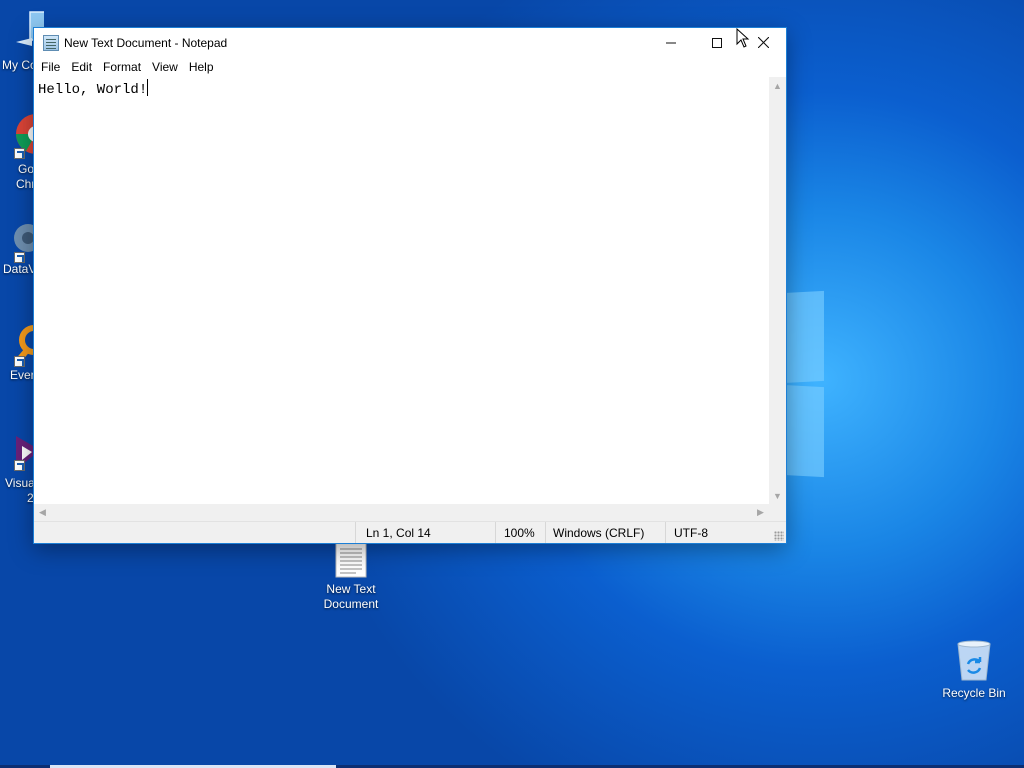  I want to click on menu-bar: File Edit Format View Help, so click(410, 67).